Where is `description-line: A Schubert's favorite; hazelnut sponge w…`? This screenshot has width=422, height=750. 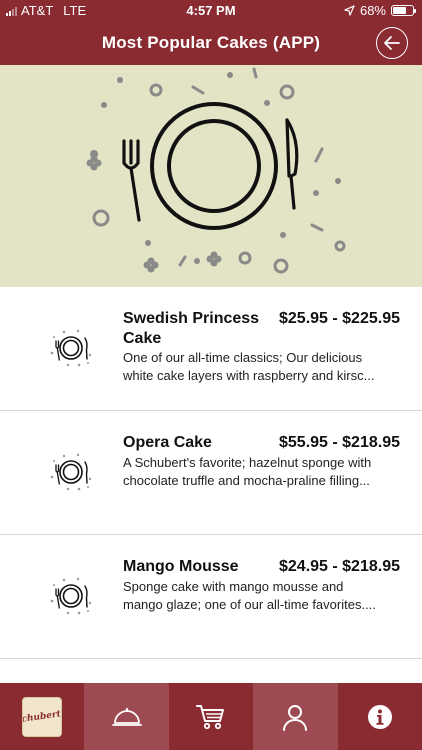
description-line: A Schubert's favorite; hazelnut sponge w… is located at coordinates (247, 462).